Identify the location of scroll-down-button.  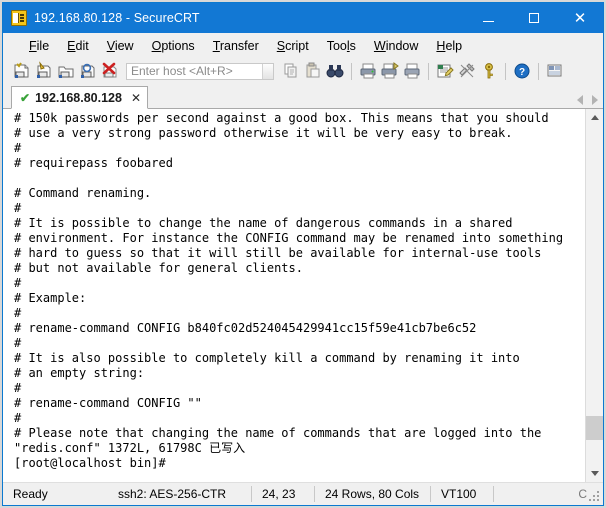
(594, 473).